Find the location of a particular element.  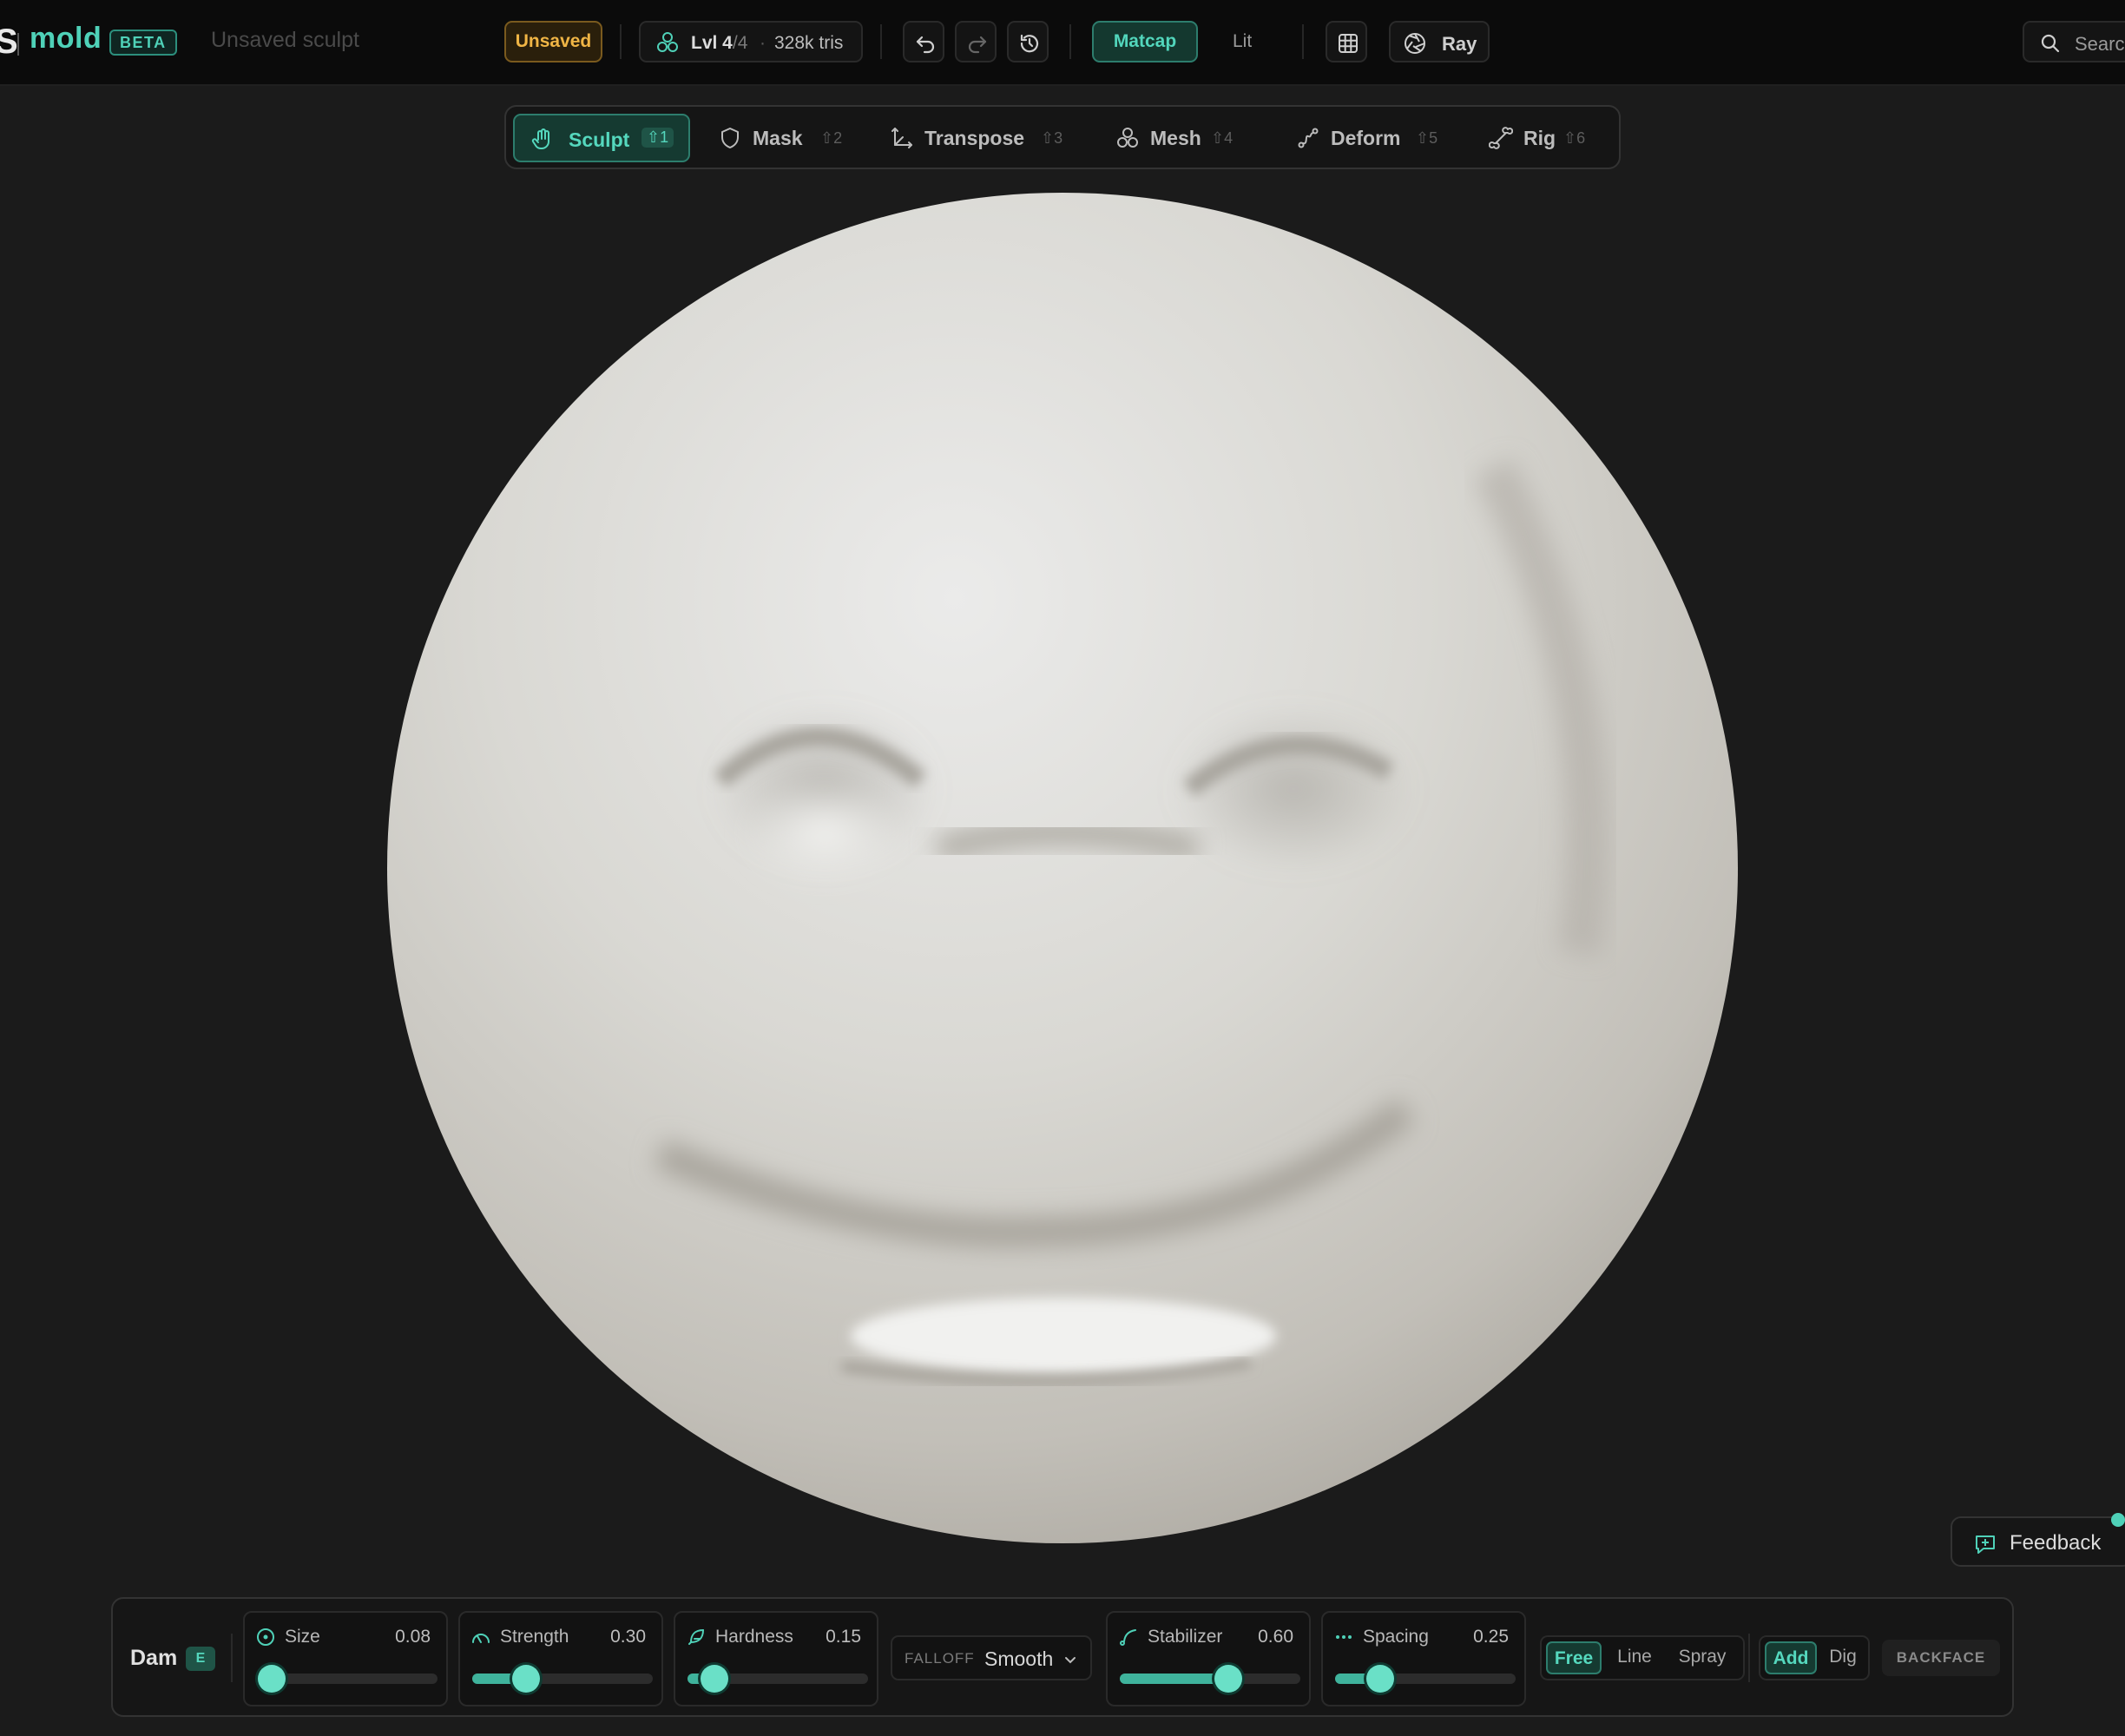

slider-label: Size is located at coordinates (302, 1637).